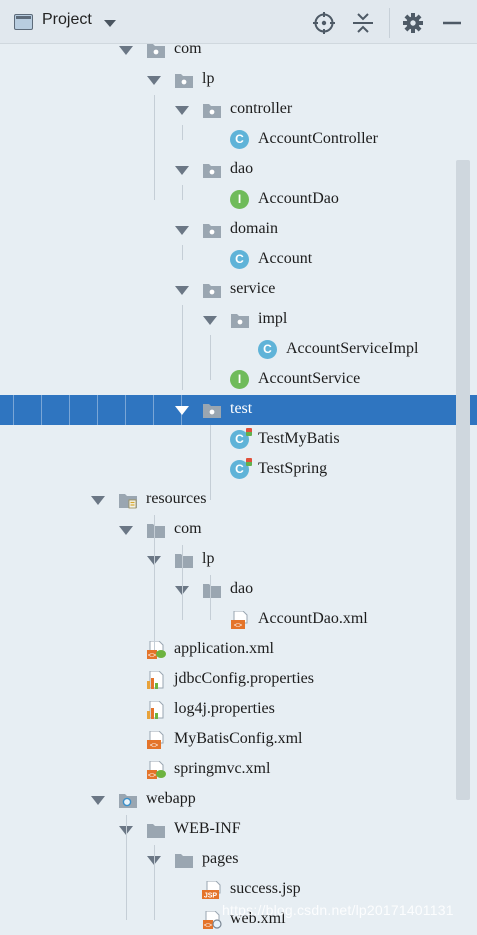 The width and height of the screenshot is (477, 935). What do you see at coordinates (238, 320) in the screenshot?
I see `tree-row-impl: impl` at bounding box center [238, 320].